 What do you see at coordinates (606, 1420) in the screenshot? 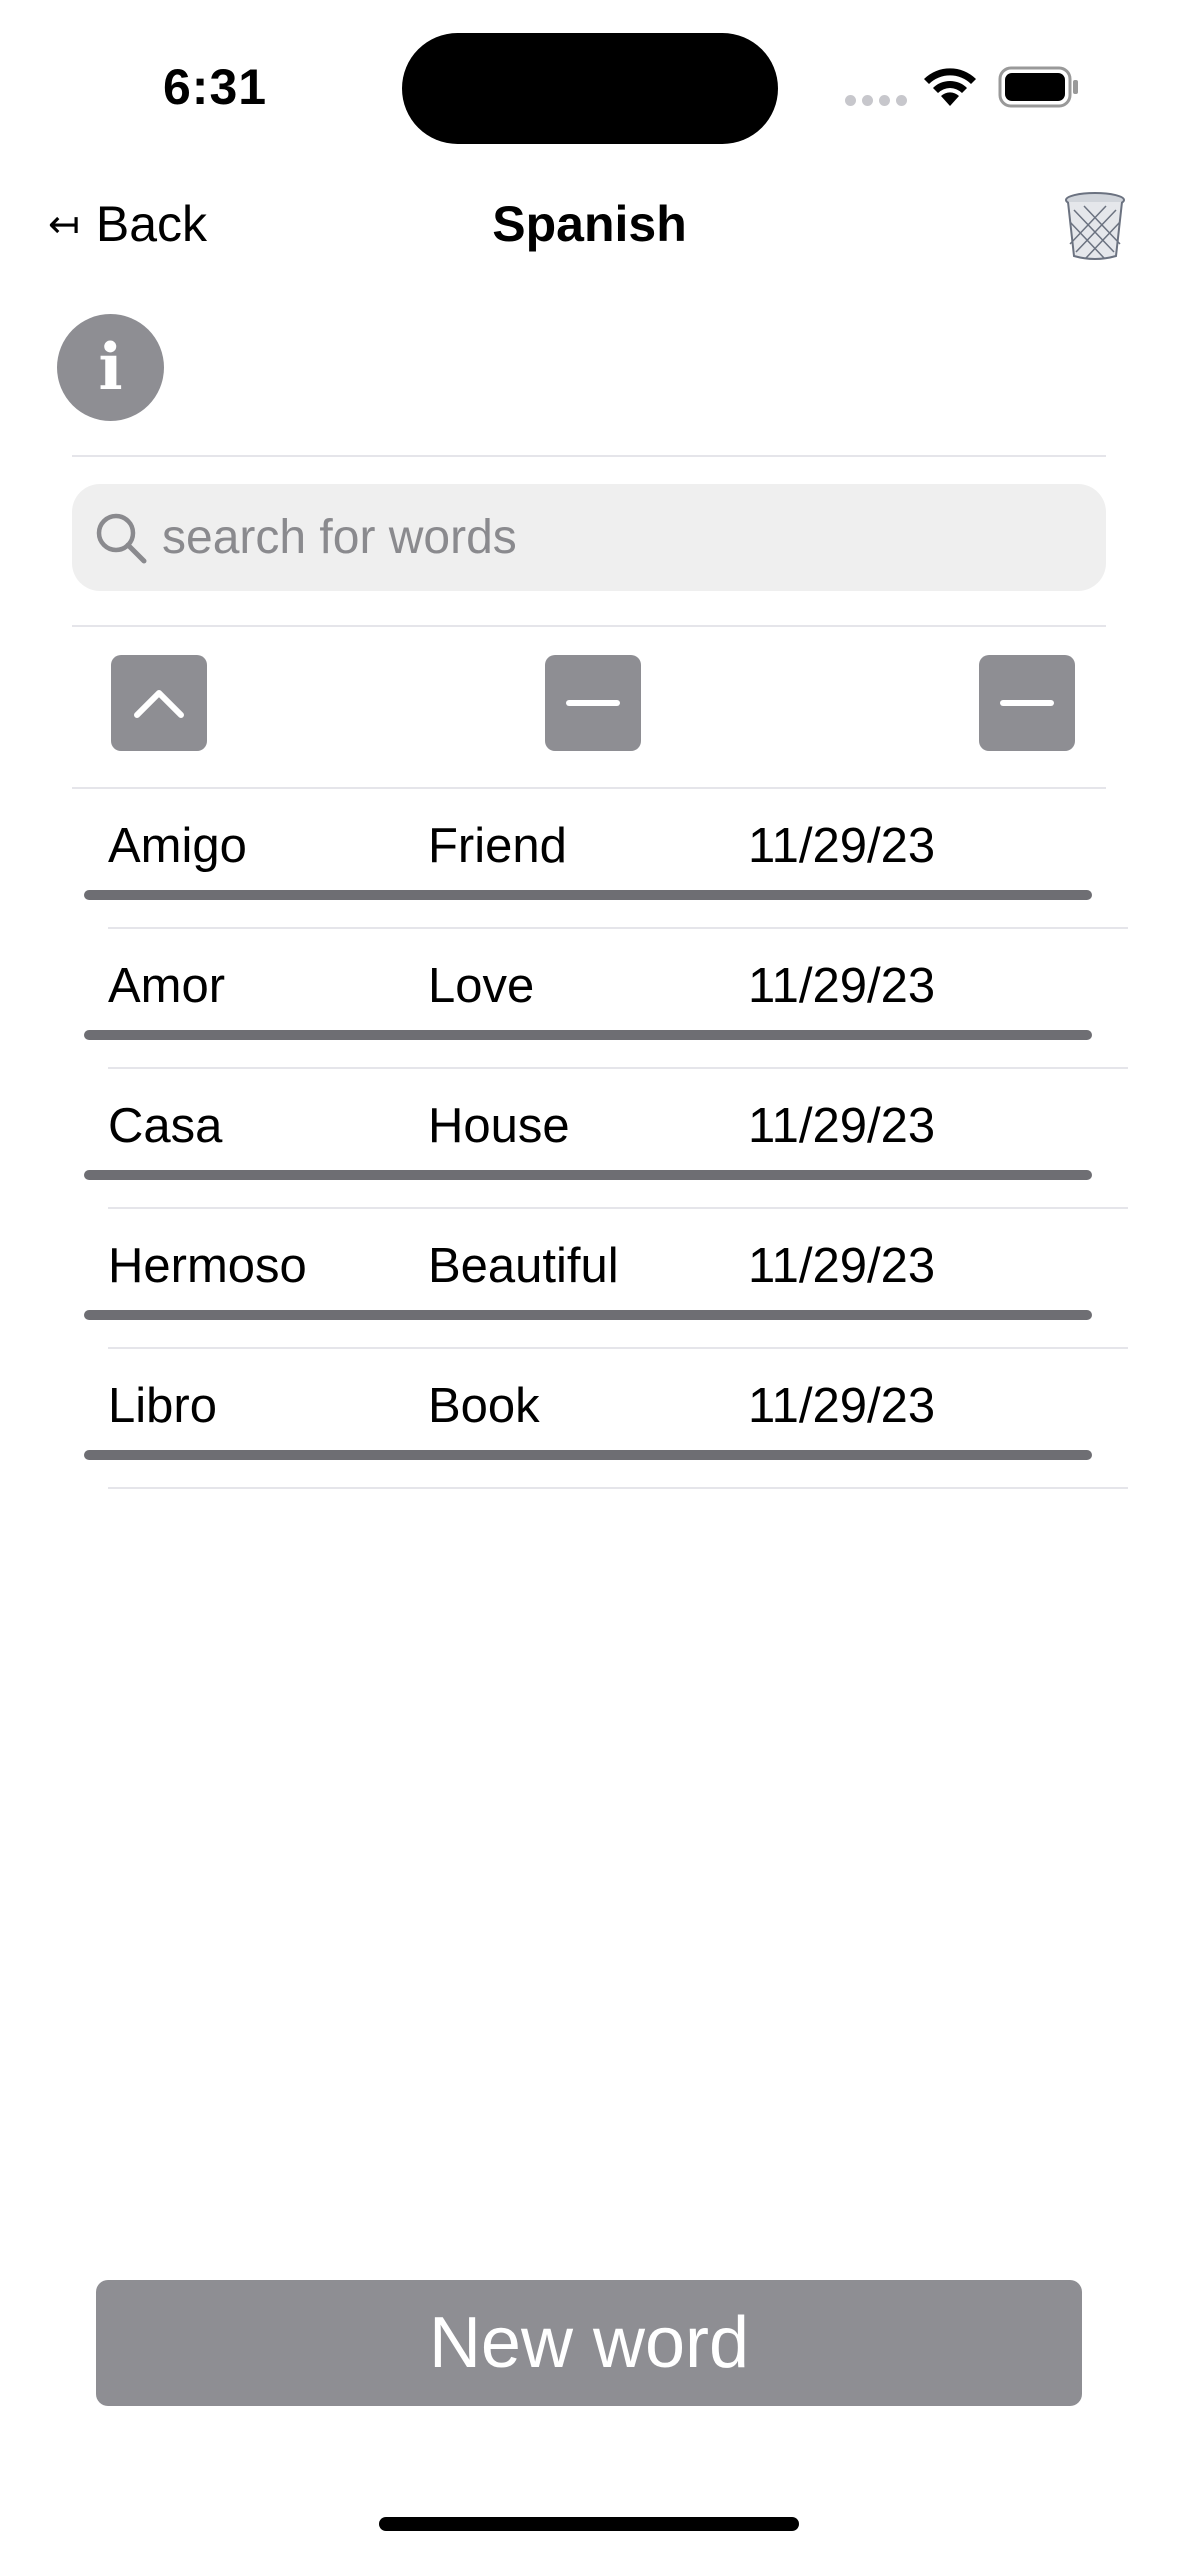
I see `word-row: Libro Book 11/29/23` at bounding box center [606, 1420].